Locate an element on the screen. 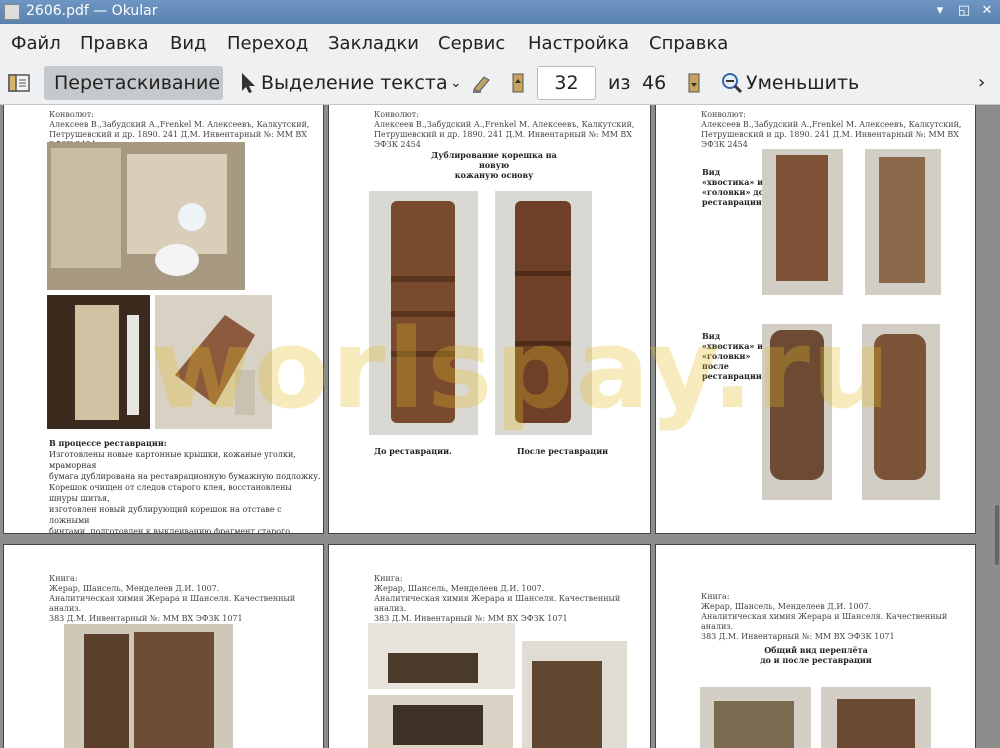  photo-book-cover is located at coordinates (148, 686).